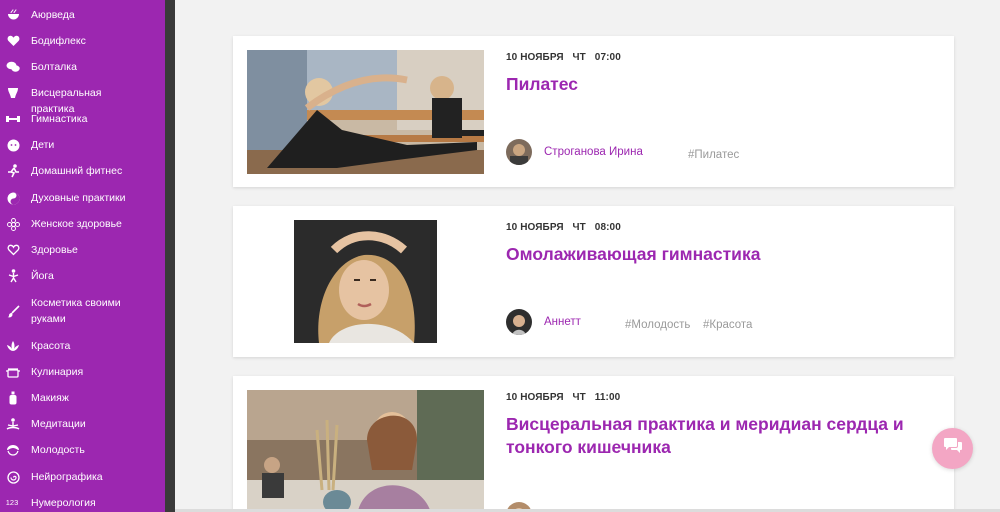 The width and height of the screenshot is (1000, 512). What do you see at coordinates (13, 276) in the screenshot?
I see `yoga-icon` at bounding box center [13, 276].